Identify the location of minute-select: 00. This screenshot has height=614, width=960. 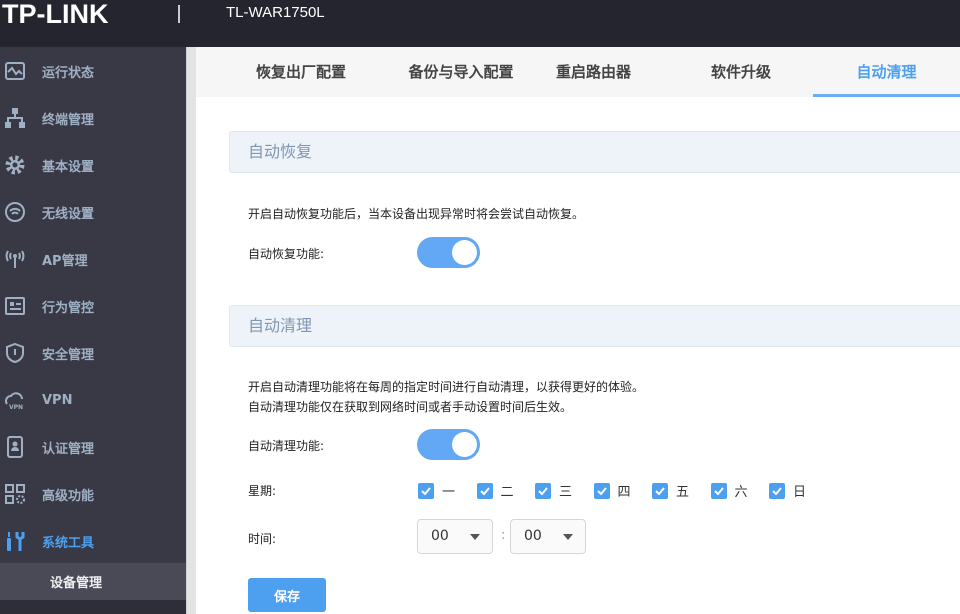
(548, 536).